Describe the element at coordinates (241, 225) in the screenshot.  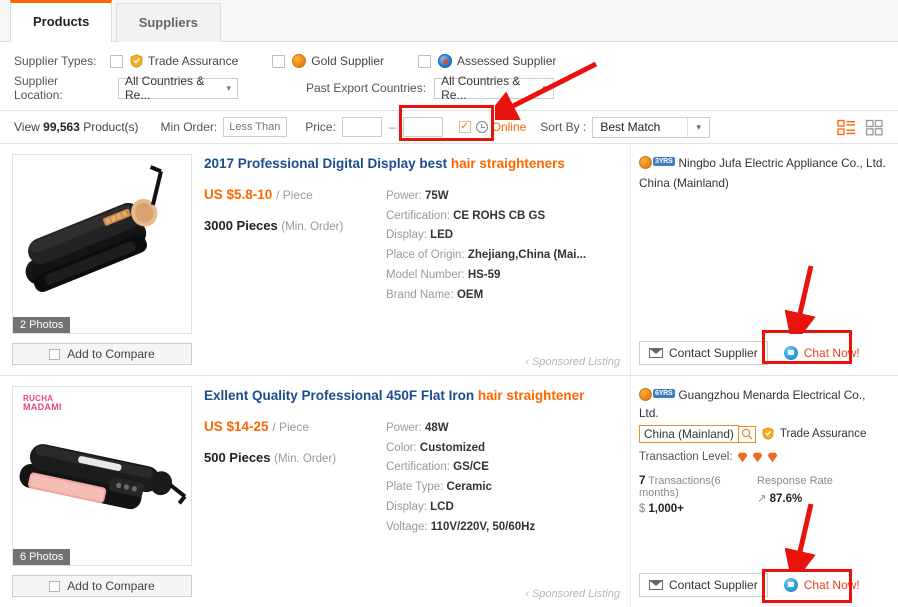
I see `moq-value: 3000 Pieces` at that location.